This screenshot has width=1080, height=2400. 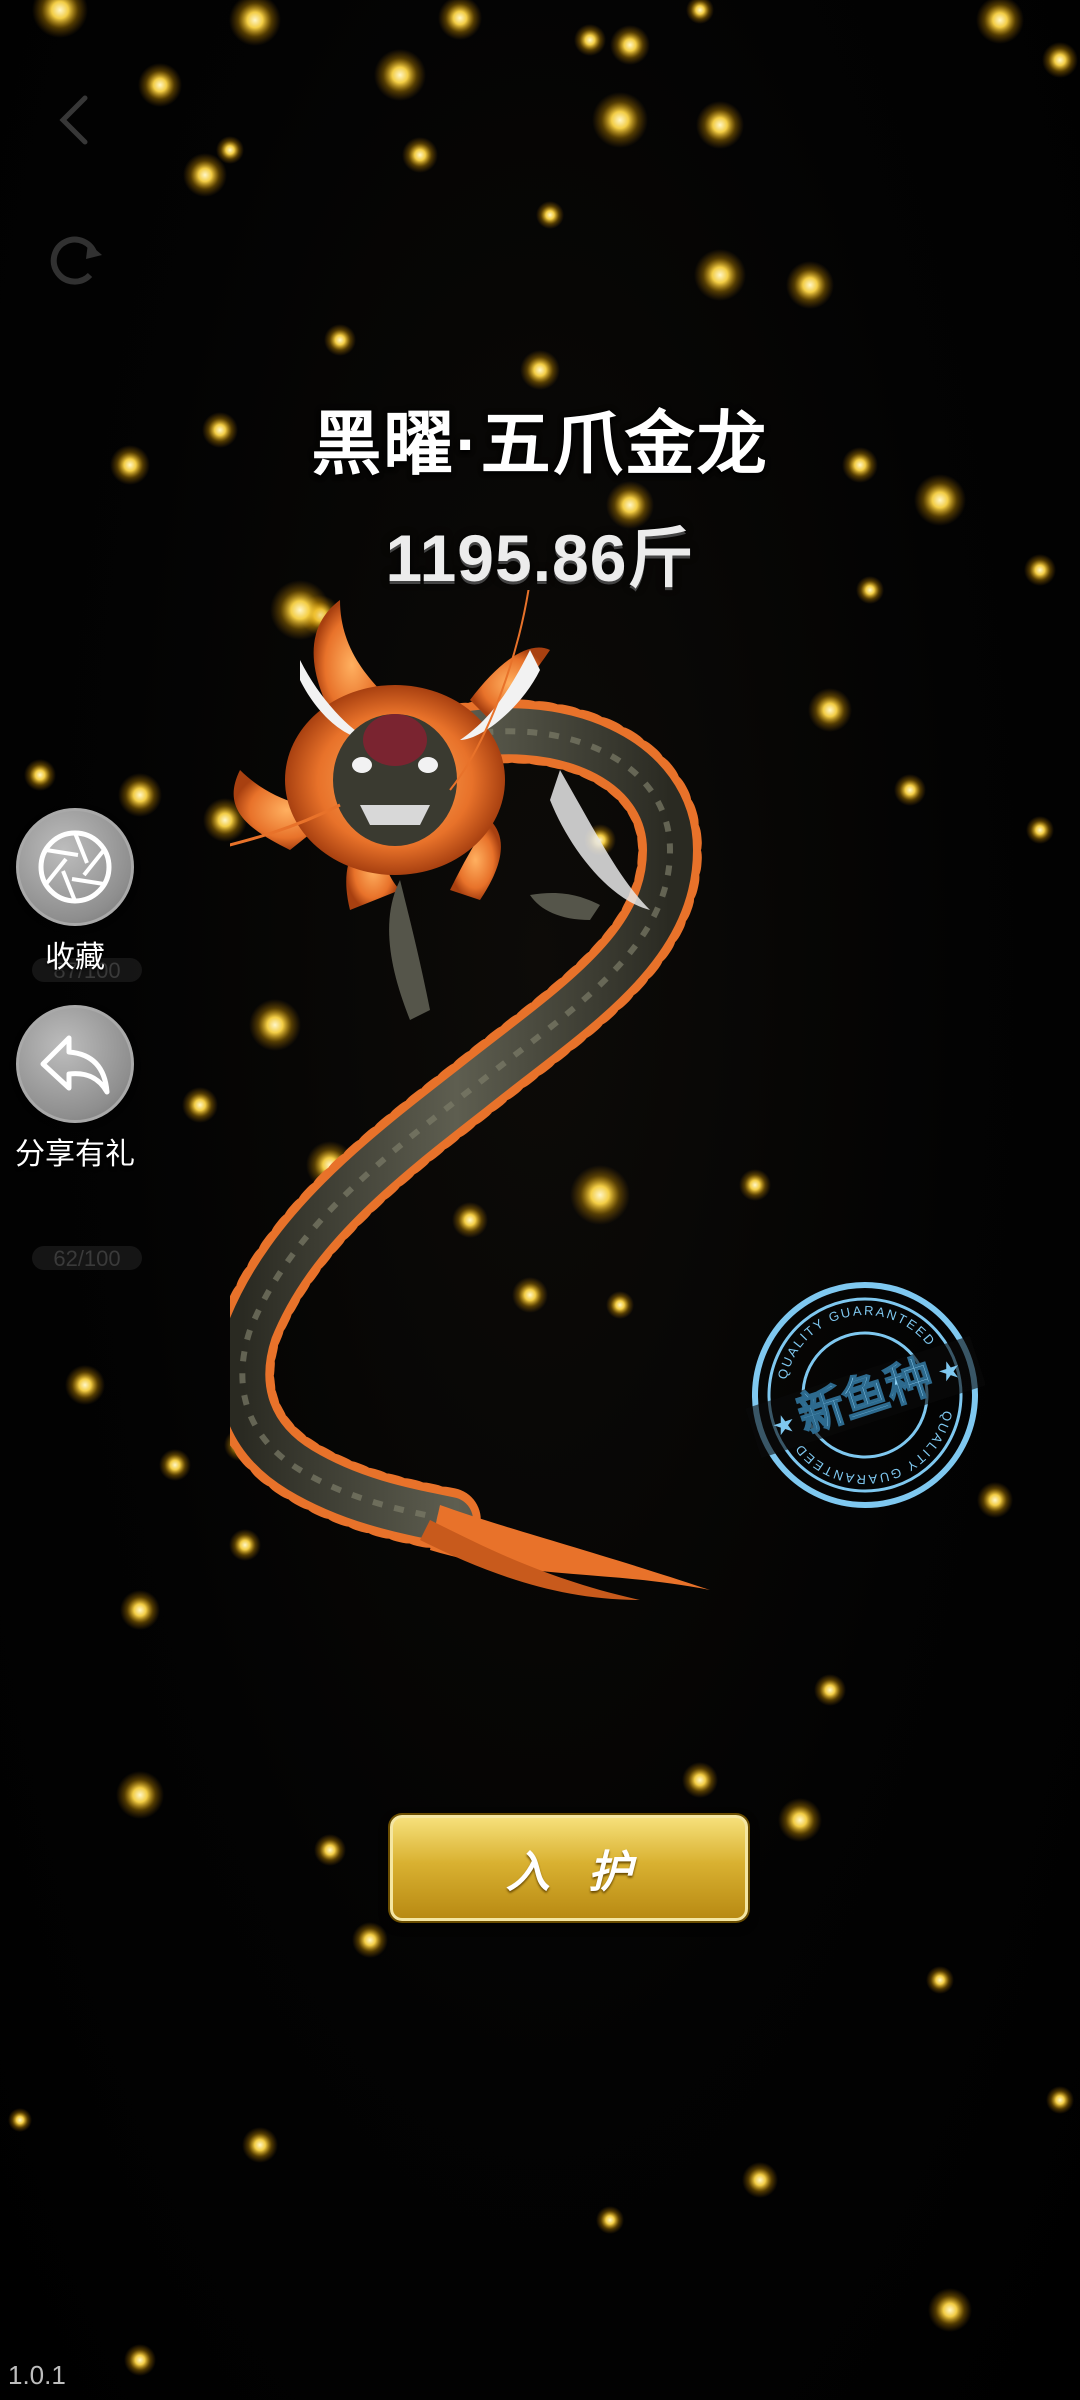 What do you see at coordinates (588, 1872) in the screenshot?
I see `enter-button-label: 入护` at bounding box center [588, 1872].